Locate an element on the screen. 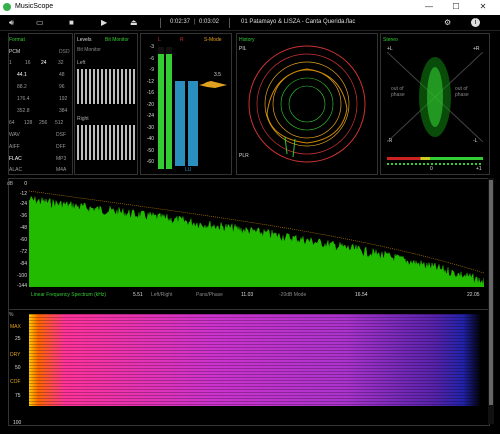 The width and height of the screenshot is (500, 434). tick-100: 100 is located at coordinates (17, 423).